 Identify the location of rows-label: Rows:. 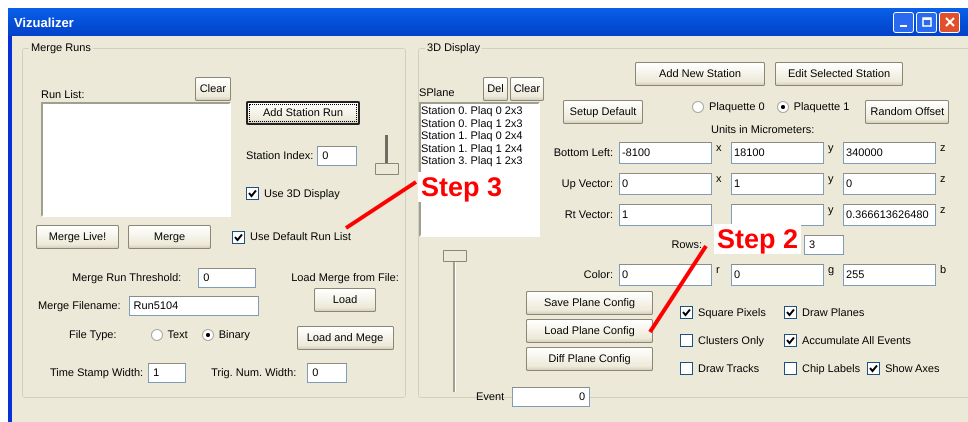
(686, 245).